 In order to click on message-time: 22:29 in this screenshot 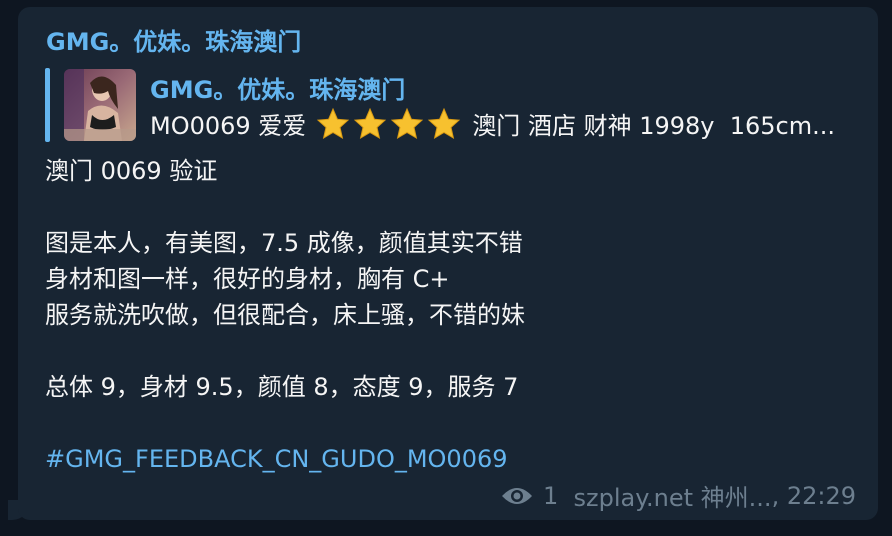, I will do `click(821, 495)`.